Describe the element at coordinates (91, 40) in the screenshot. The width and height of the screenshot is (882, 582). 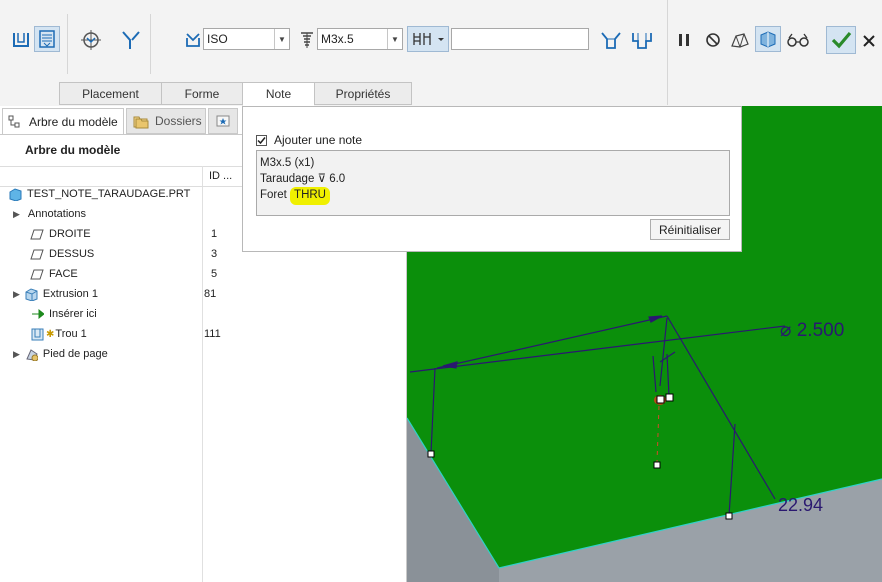
I see `sketch-icon` at that location.